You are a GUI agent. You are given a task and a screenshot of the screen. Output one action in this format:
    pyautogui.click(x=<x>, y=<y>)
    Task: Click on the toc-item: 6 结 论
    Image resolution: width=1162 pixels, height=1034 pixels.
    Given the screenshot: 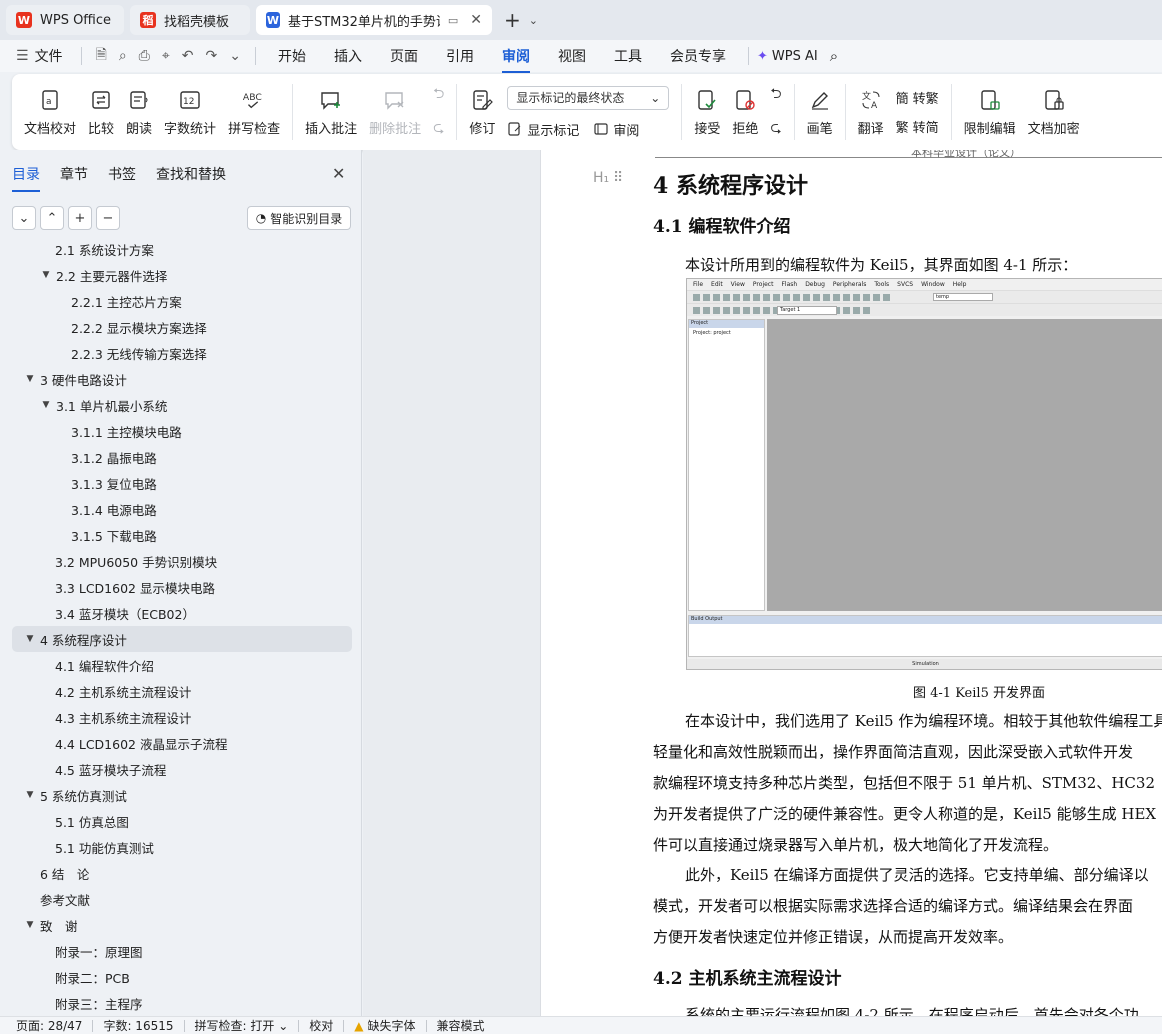 What is the action you would take?
    pyautogui.click(x=182, y=873)
    